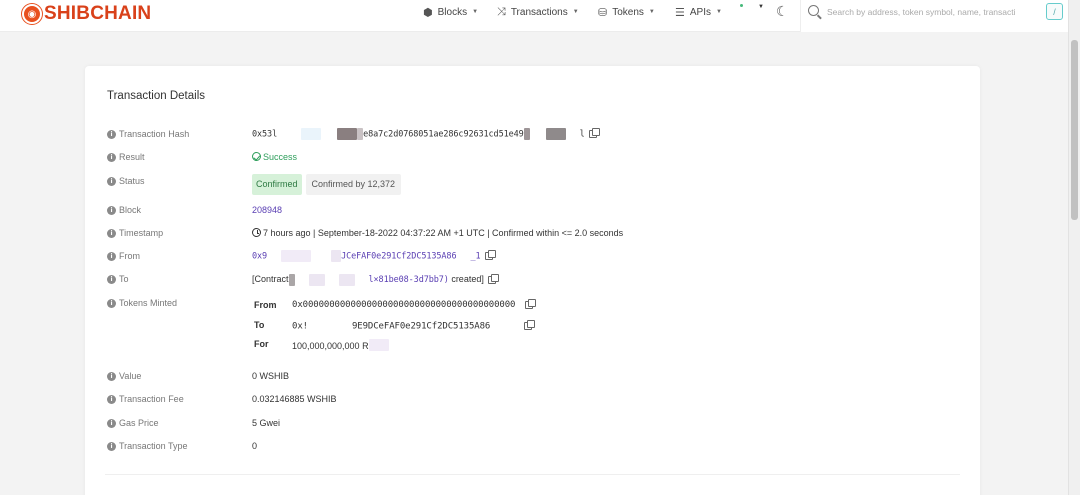  I want to click on nav-transactions-label: Transactions, so click(539, 12).